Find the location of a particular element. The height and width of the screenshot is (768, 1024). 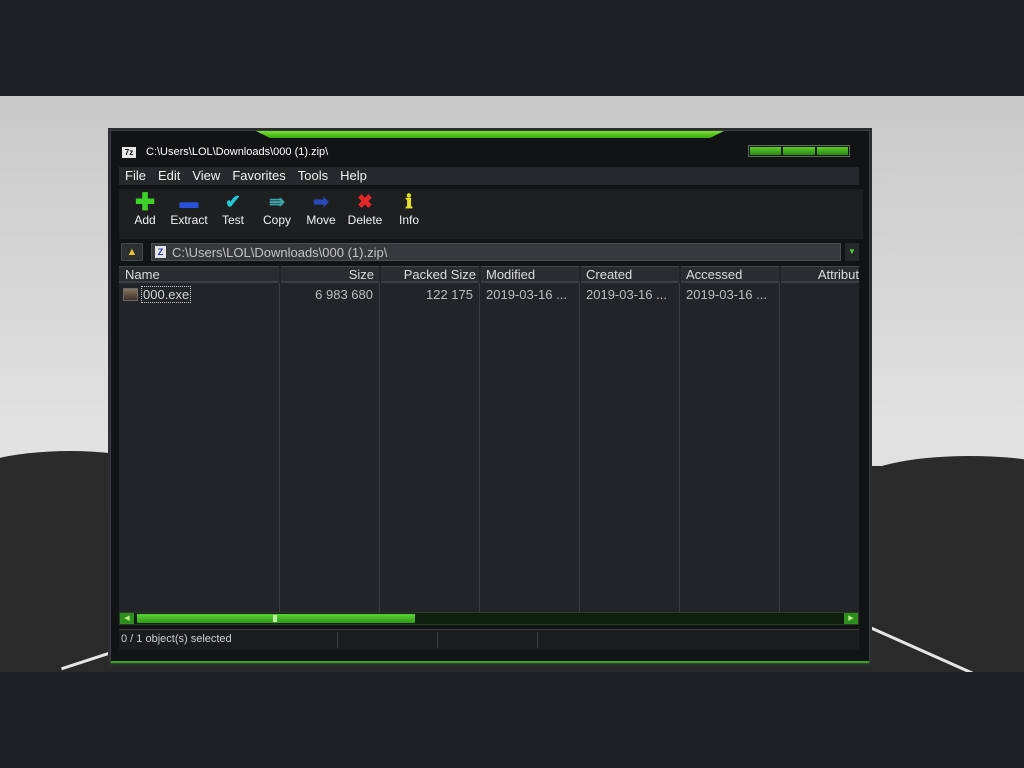

move-button: ➡ Move is located at coordinates (321, 214).